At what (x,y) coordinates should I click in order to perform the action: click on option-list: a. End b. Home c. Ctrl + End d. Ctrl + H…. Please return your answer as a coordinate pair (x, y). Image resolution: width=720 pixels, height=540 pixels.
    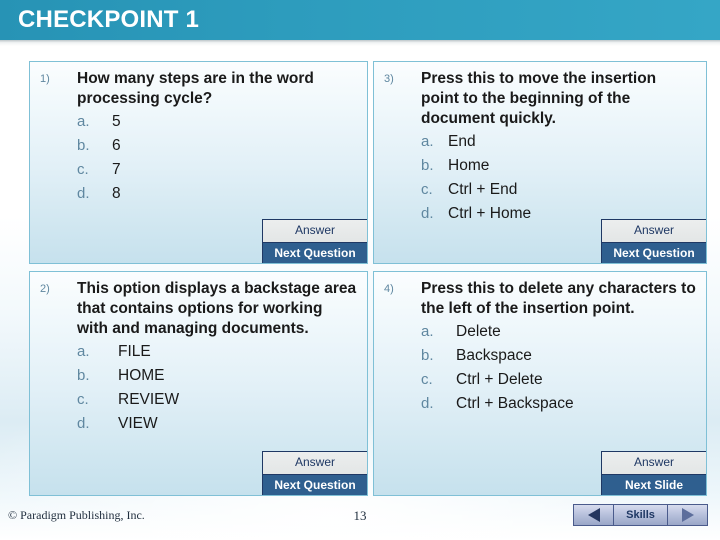
    Looking at the image, I should click on (540, 178).